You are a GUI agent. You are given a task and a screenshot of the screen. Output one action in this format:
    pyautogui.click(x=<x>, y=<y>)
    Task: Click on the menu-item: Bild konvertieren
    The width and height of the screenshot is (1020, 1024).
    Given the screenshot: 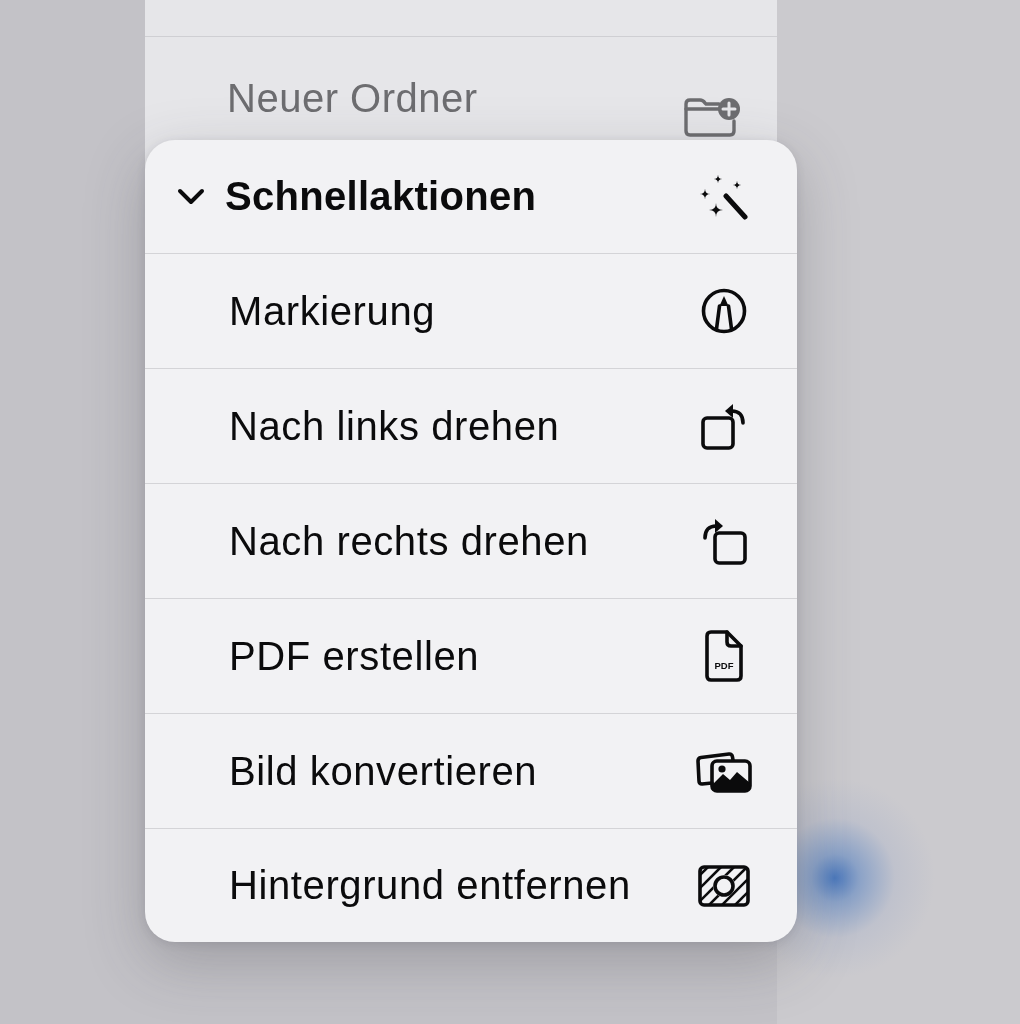 What is the action you would take?
    pyautogui.click(x=471, y=771)
    